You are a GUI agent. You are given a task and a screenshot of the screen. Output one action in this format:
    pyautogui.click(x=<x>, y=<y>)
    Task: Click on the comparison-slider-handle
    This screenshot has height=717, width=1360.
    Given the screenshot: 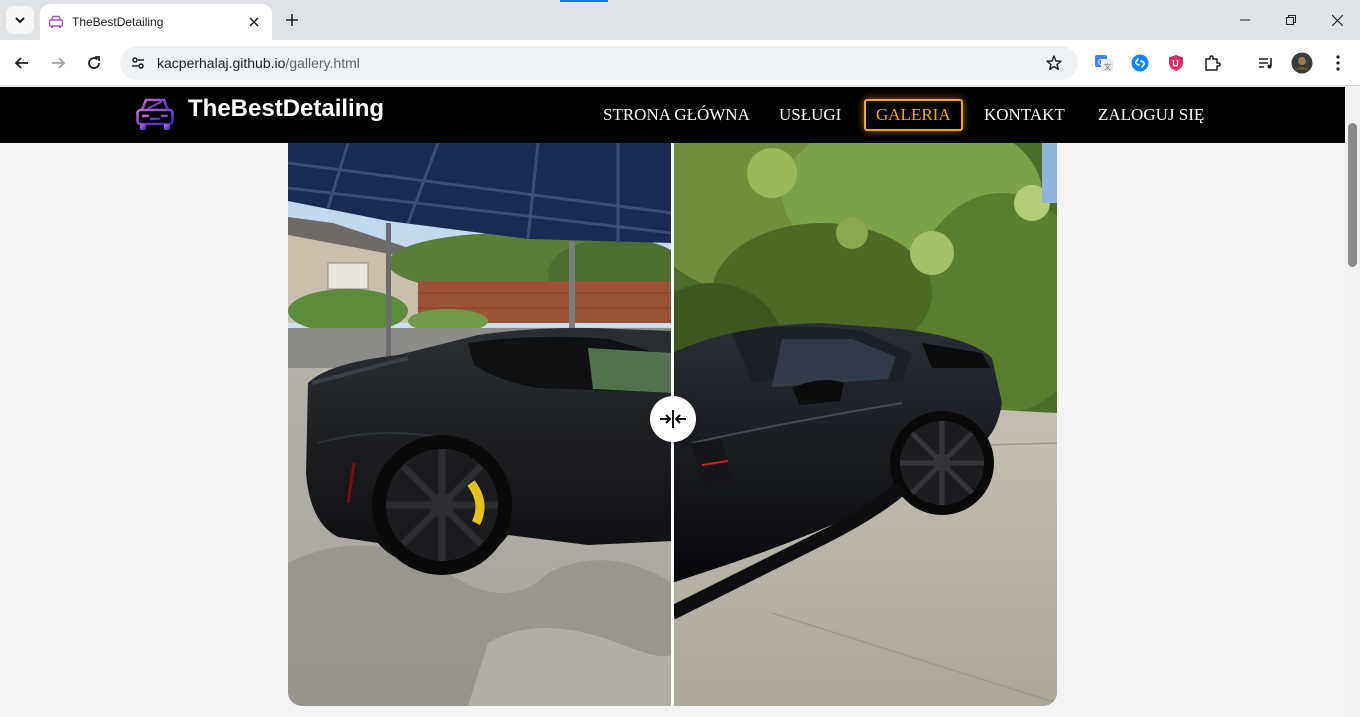 What is the action you would take?
    pyautogui.click(x=673, y=419)
    